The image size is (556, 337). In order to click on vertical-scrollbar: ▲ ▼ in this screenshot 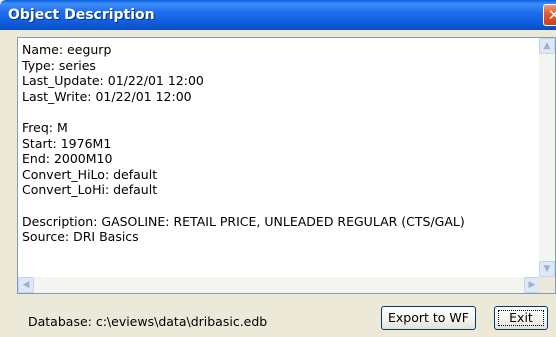, I will do `click(547, 157)`.